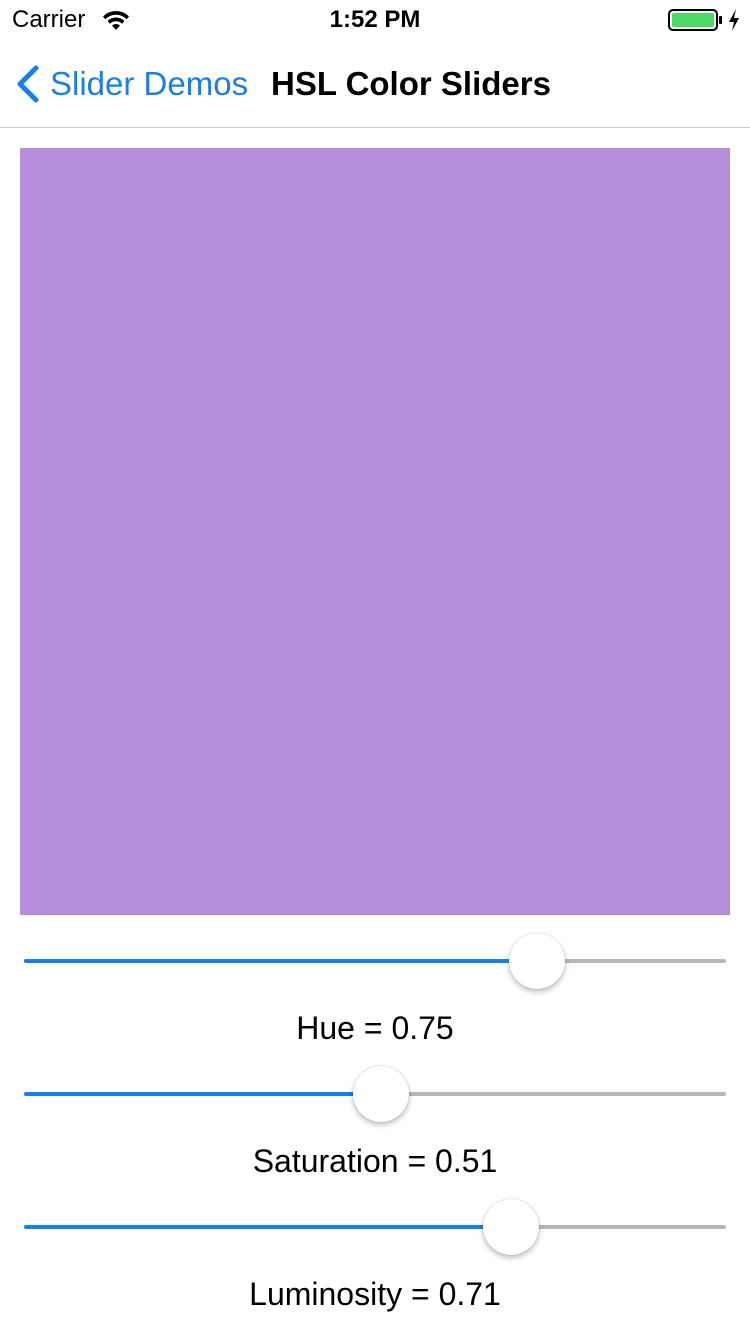 This screenshot has height=1334, width=750. I want to click on back-button: Slider Demos, so click(131, 84).